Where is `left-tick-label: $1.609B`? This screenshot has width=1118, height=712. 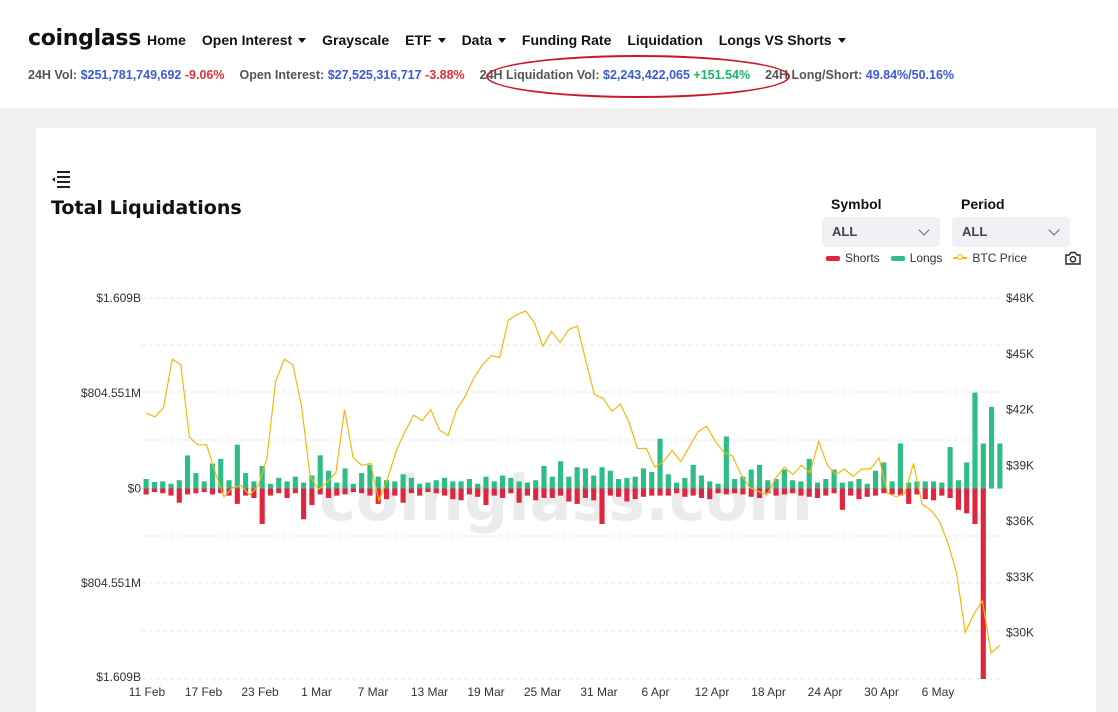
left-tick-label: $1.609B is located at coordinates (118, 298).